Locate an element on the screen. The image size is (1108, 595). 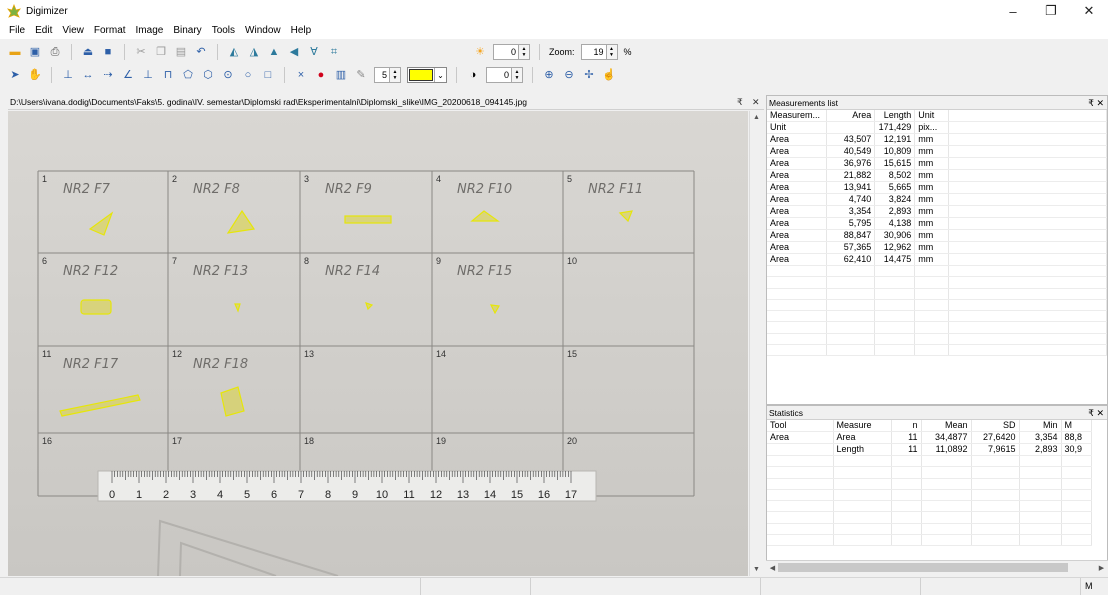
column-header: Tool is located at coordinates (800, 426).